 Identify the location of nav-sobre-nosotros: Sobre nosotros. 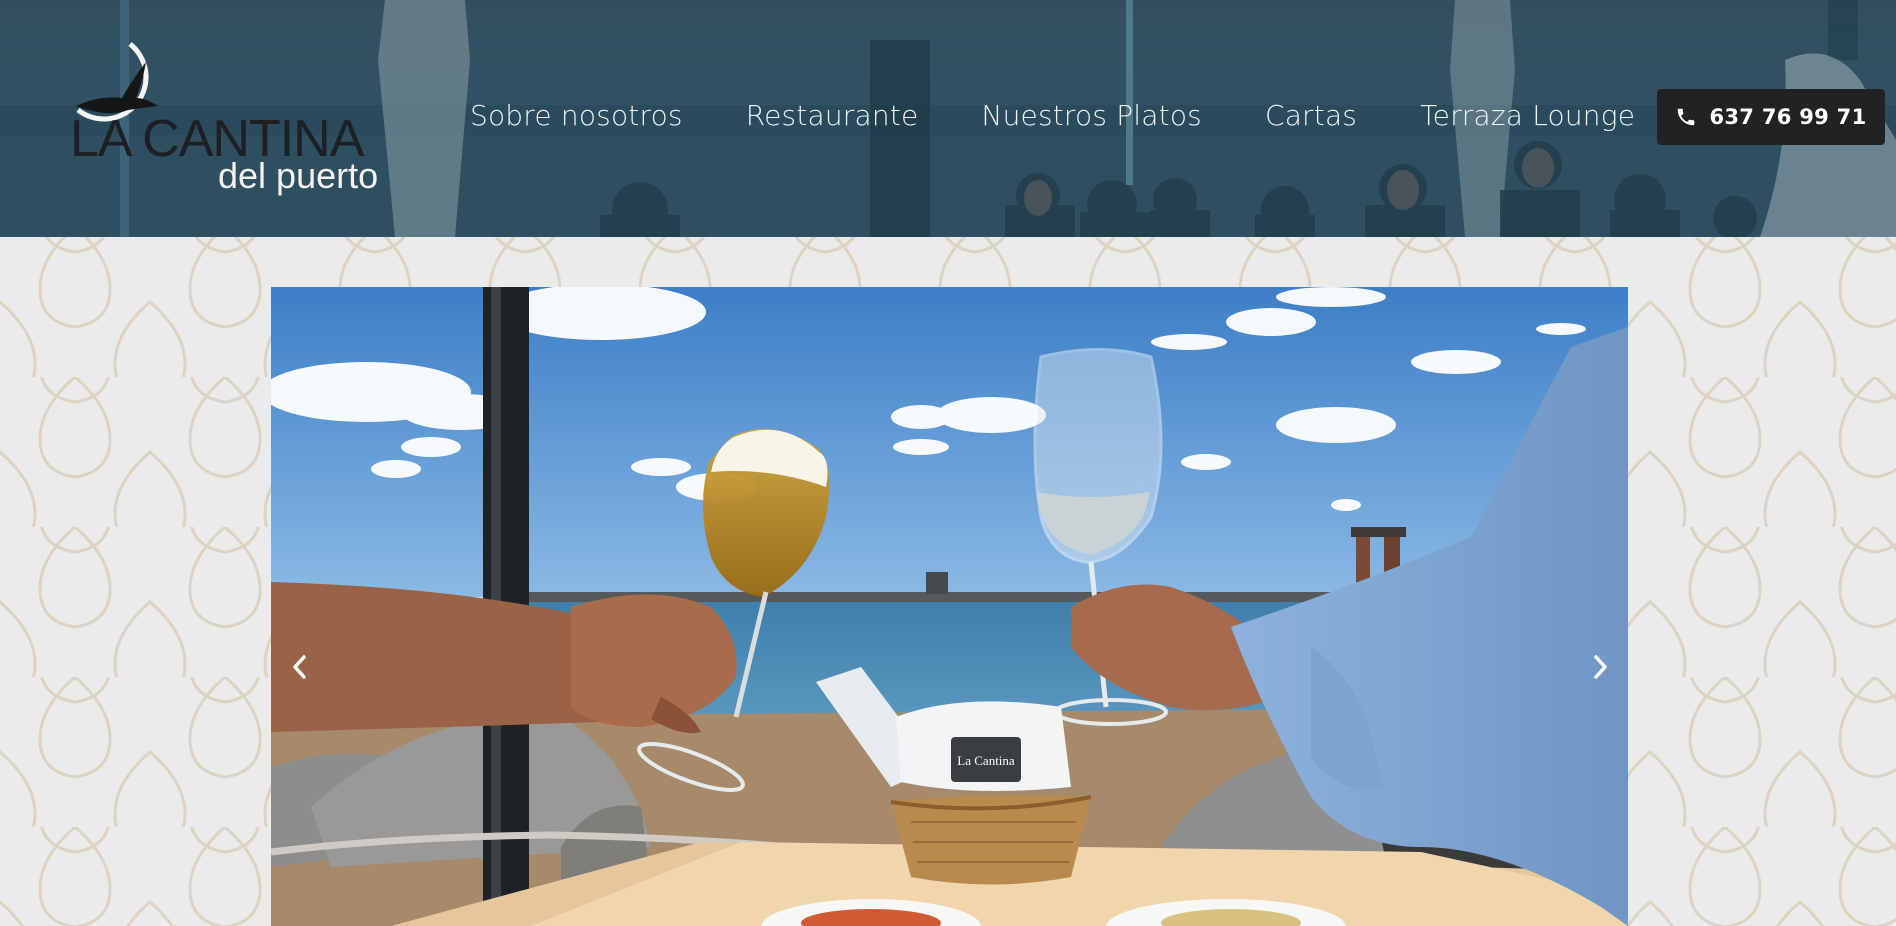
(576, 116).